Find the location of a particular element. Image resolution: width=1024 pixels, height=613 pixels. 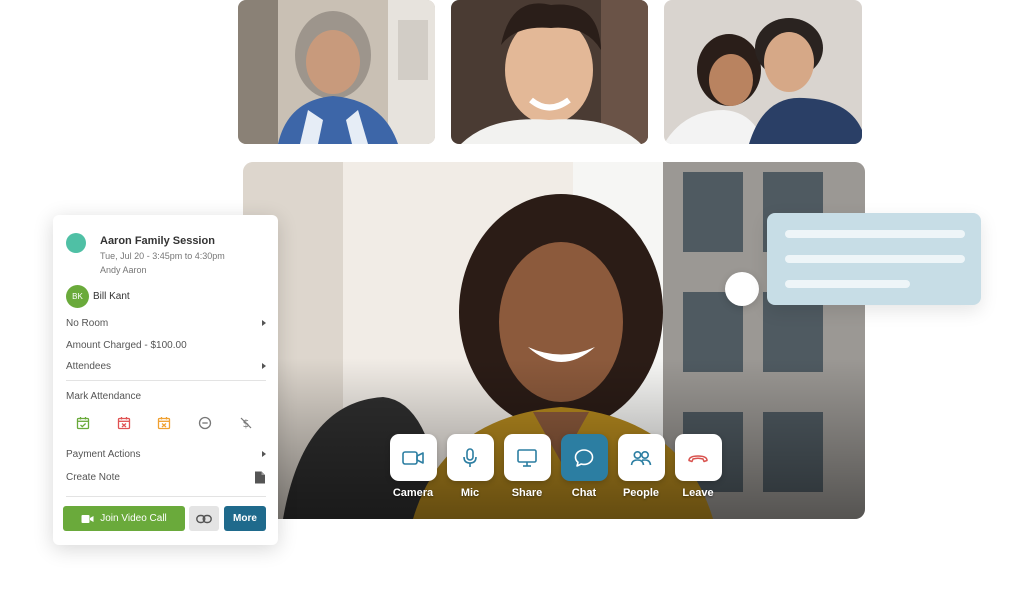

people-button is located at coordinates (641, 457).